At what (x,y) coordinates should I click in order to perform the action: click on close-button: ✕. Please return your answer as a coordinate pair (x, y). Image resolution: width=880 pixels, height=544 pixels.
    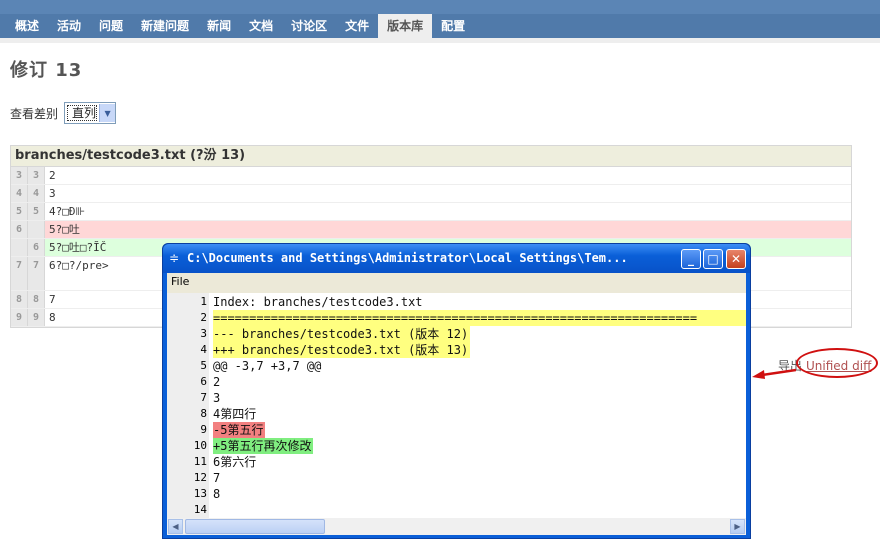
    Looking at the image, I should click on (736, 259).